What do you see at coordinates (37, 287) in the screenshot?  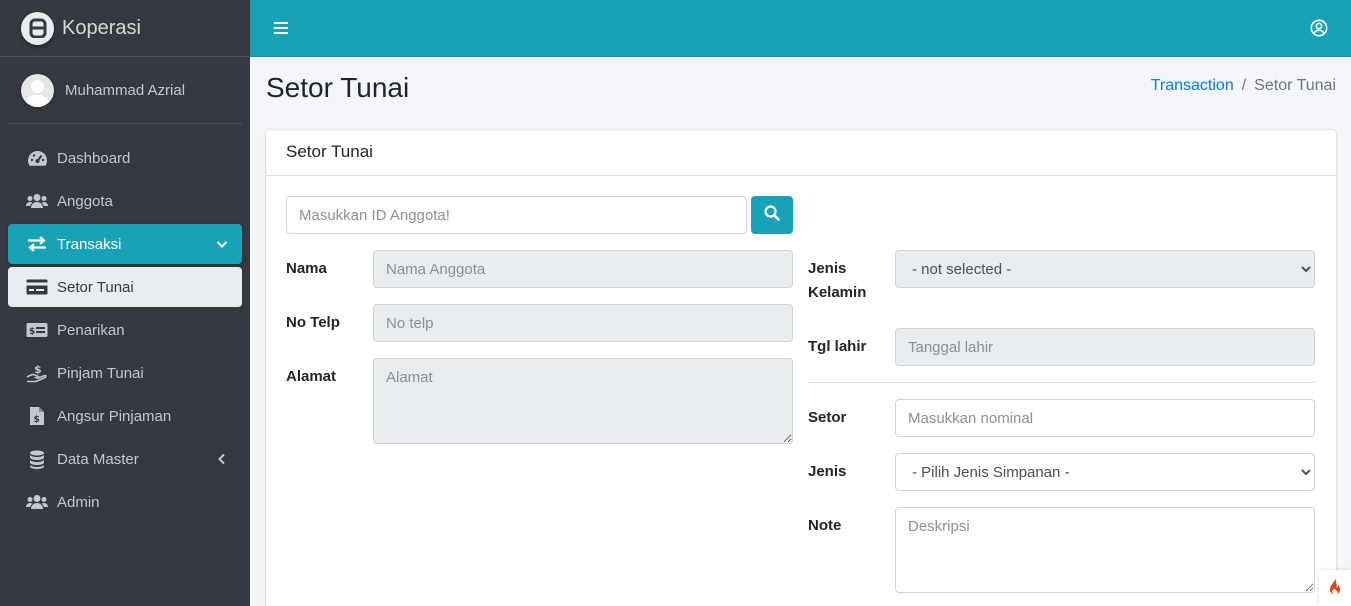 I see `credit-card-icon` at bounding box center [37, 287].